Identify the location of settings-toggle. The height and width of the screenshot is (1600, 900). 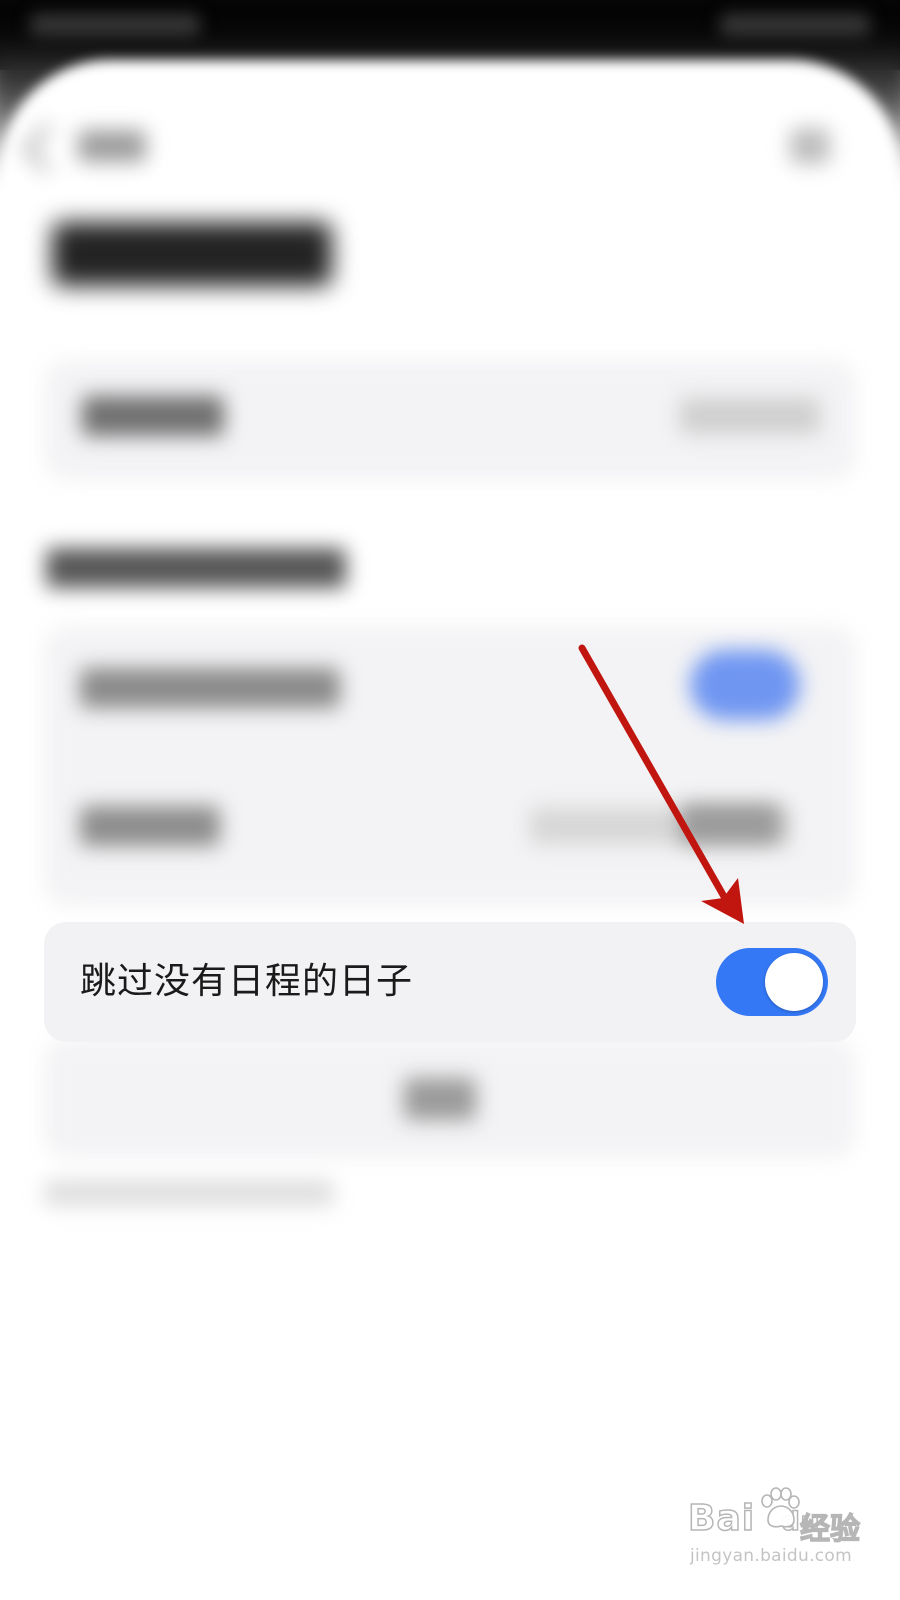
(745, 685).